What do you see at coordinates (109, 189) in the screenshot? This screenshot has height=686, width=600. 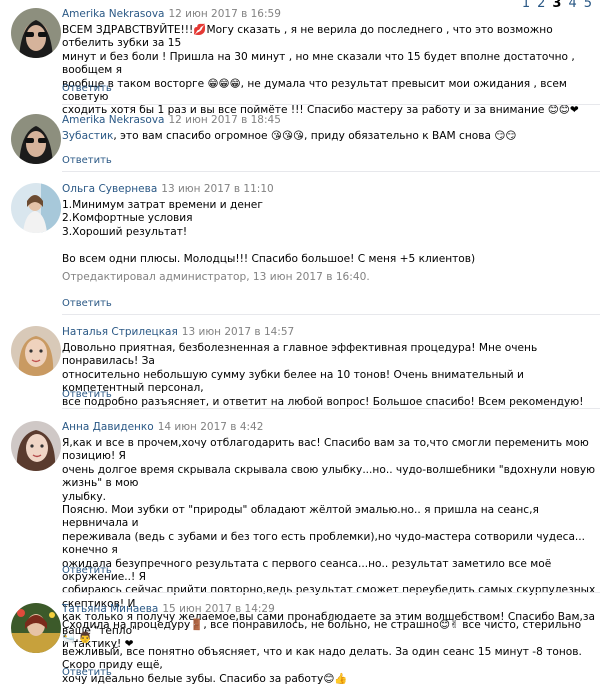 I see `comment-author: Ольга Сувернева` at bounding box center [109, 189].